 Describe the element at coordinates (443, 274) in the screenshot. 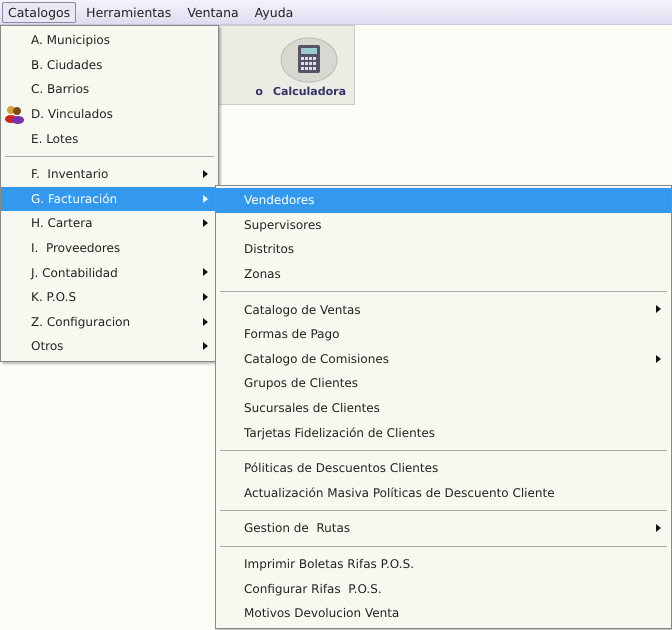

I see `menu-item: Zonas` at that location.